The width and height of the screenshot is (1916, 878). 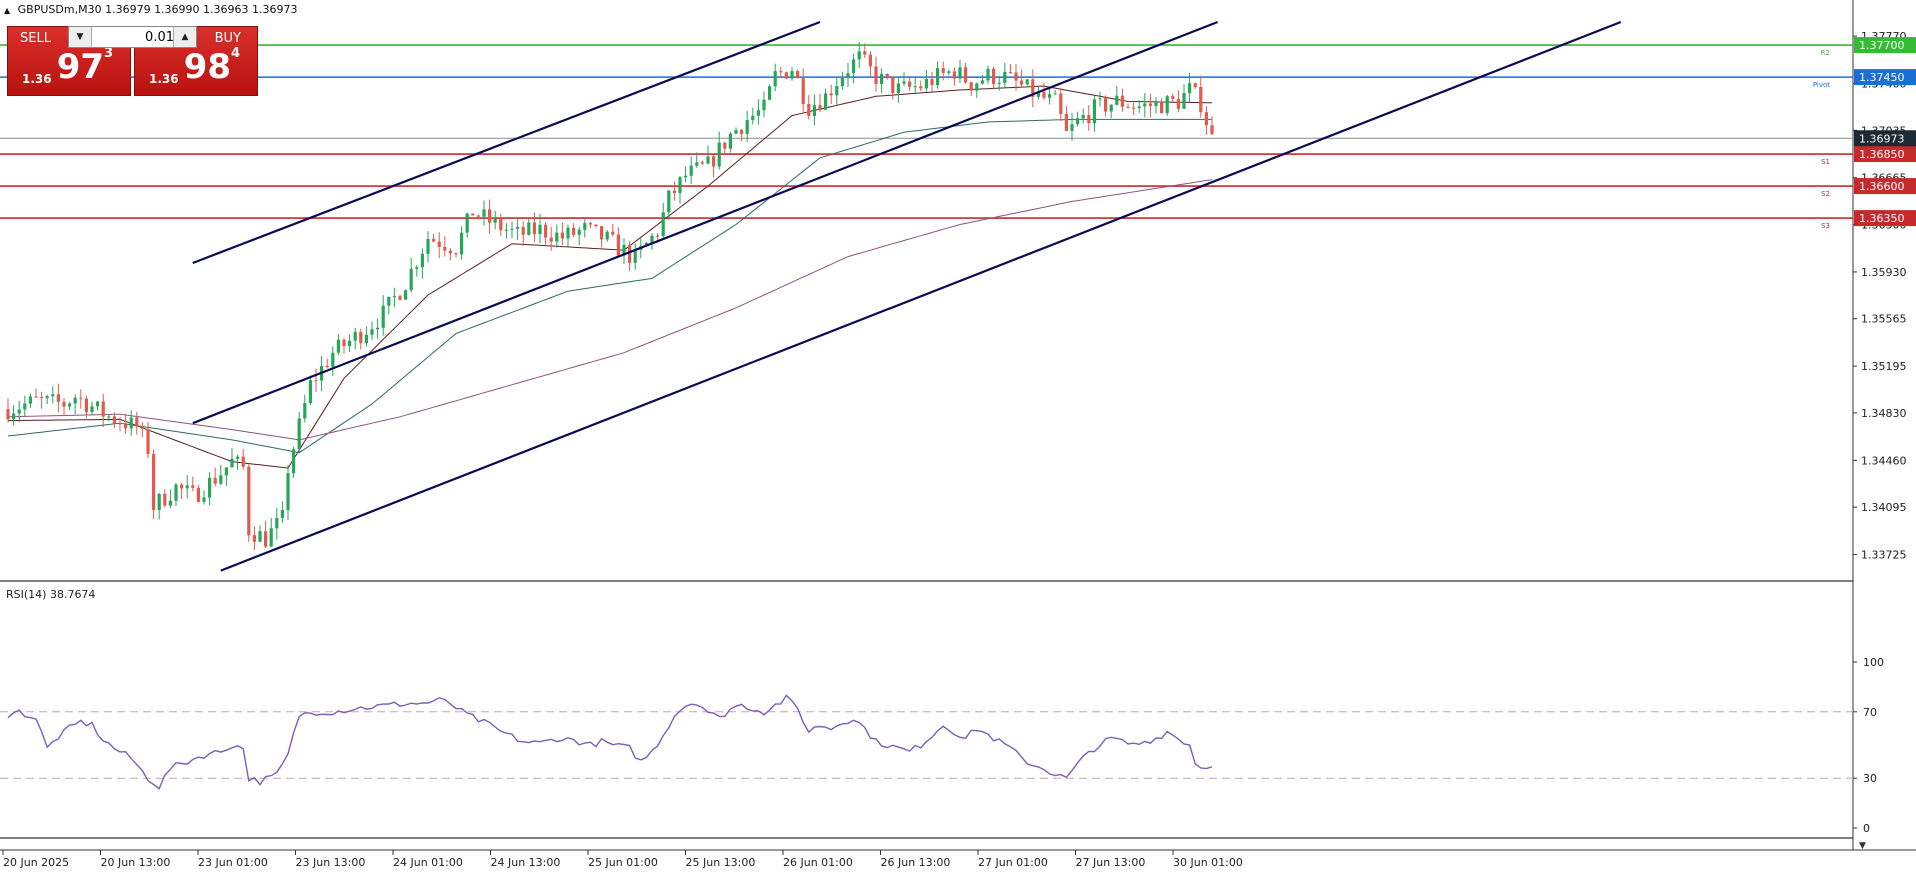 What do you see at coordinates (109, 53) in the screenshot?
I see `sell-price-sup: 3` at bounding box center [109, 53].